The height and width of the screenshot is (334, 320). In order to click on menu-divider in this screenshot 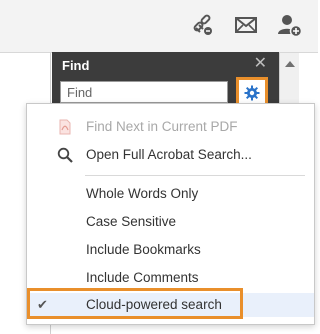, I will do `click(195, 175)`.